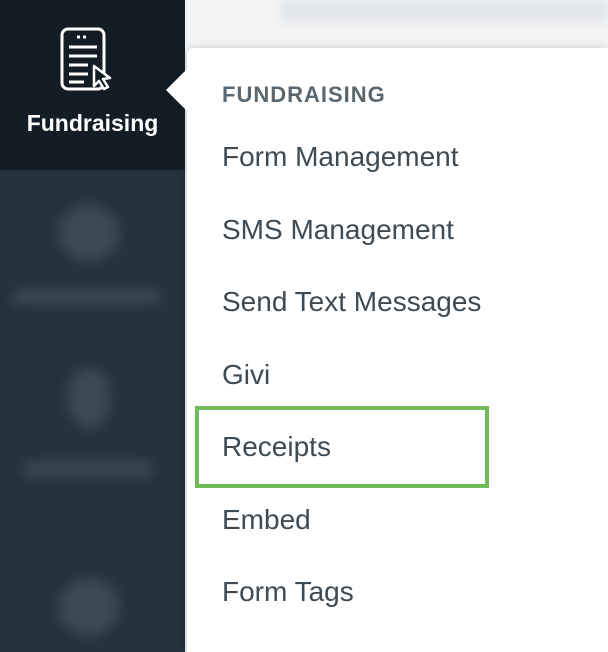 The image size is (608, 652). Describe the element at coordinates (266, 520) in the screenshot. I see `menu-item-embed: Embed` at that location.